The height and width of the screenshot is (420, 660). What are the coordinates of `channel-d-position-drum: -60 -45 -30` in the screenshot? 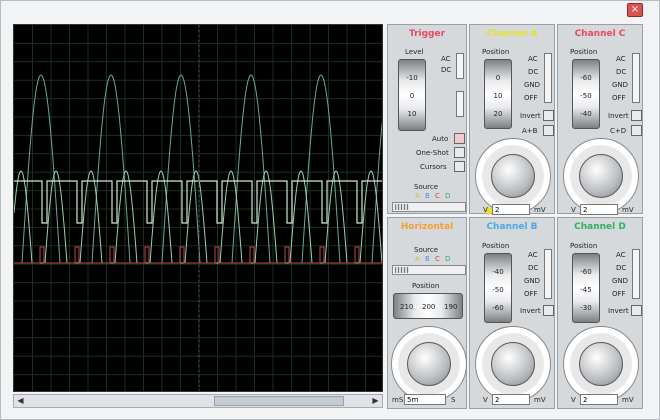 It's located at (586, 288).